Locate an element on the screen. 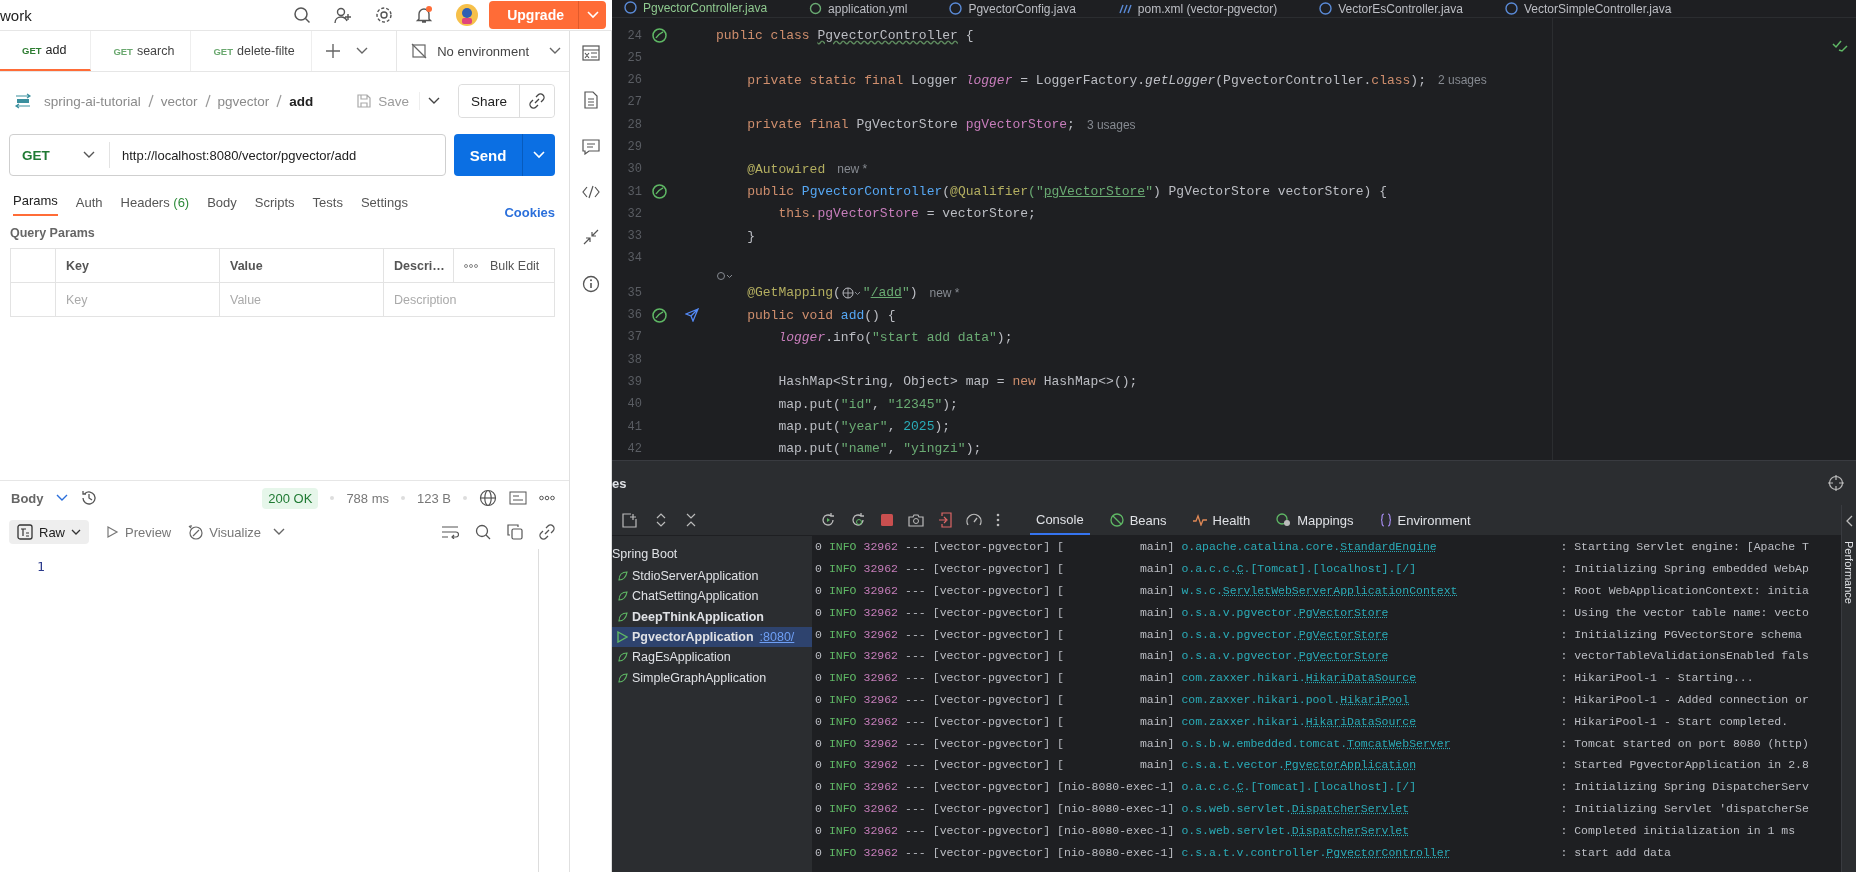 Image resolution: width=1856 pixels, height=872 pixels. code-line: map.put("name", "yingzi"); is located at coordinates (879, 449).